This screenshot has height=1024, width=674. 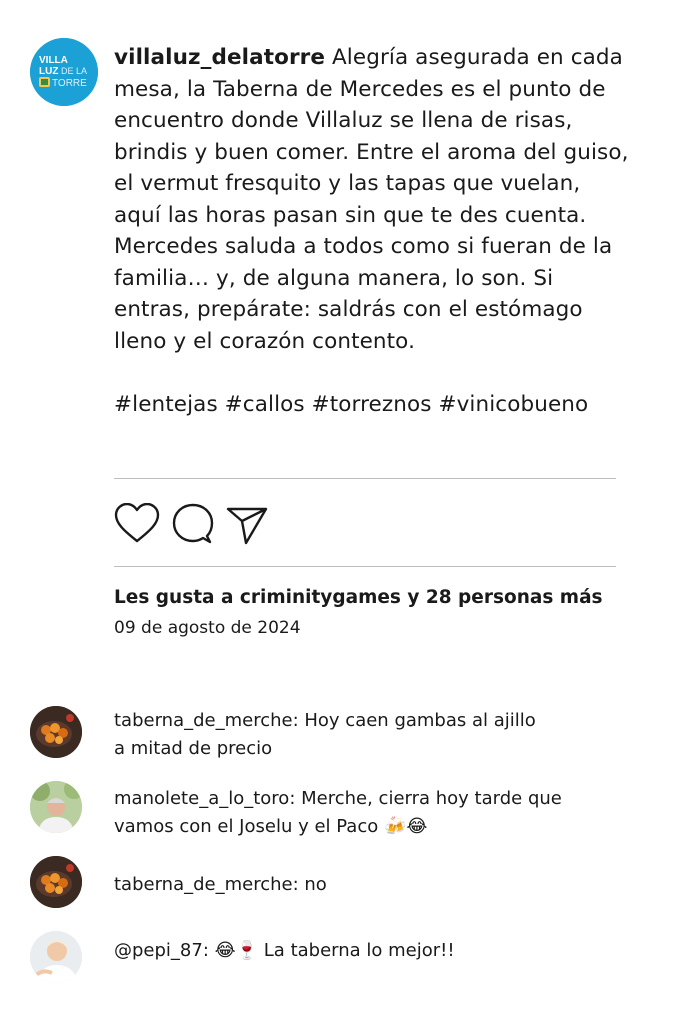 What do you see at coordinates (219, 57) in the screenshot?
I see `post-username: villaluz_delatorre` at bounding box center [219, 57].